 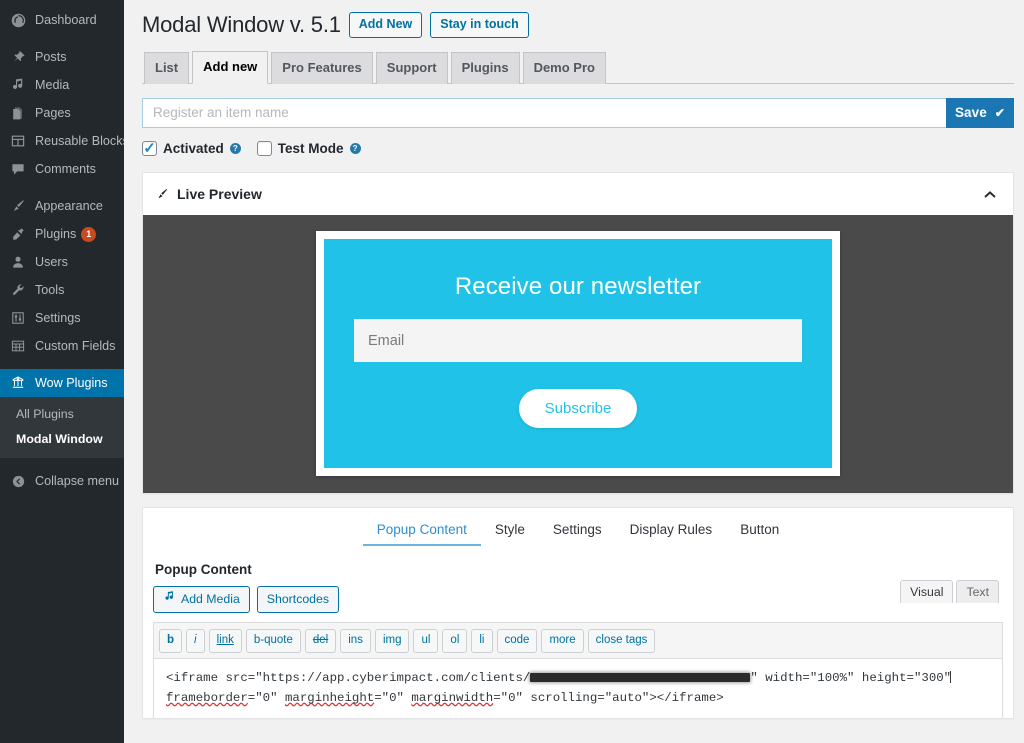 I want to click on sidebar-item-comments: Comments, so click(x=62, y=169).